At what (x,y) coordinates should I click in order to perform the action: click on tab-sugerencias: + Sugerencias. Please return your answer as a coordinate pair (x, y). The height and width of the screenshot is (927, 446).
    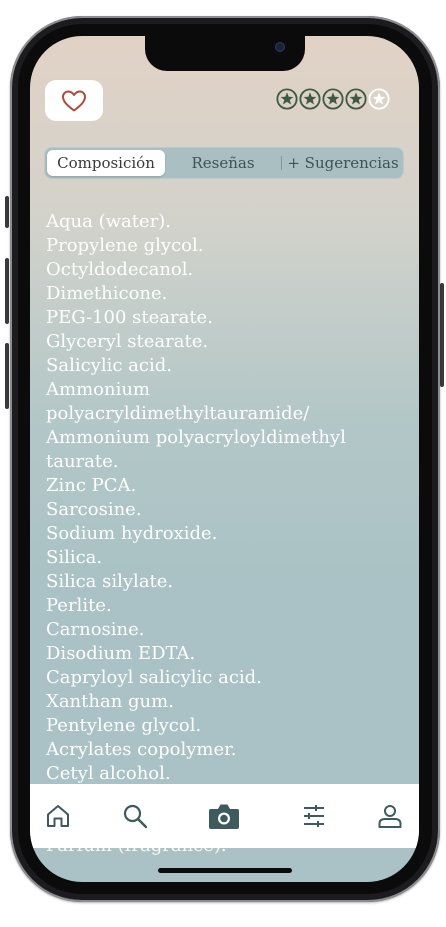
    Looking at the image, I should click on (343, 163).